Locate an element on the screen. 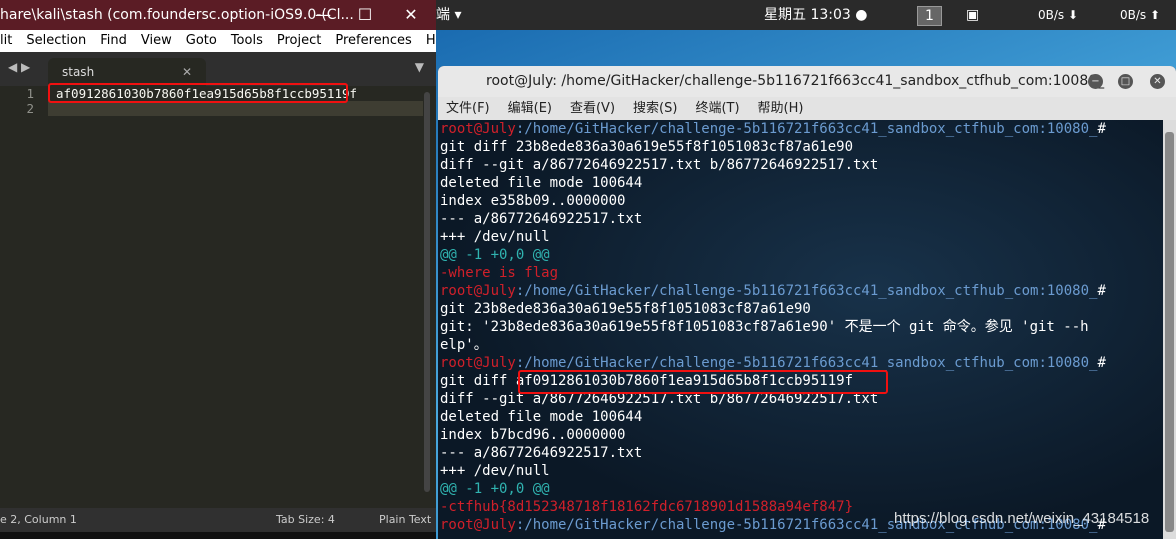  menu-item: lit is located at coordinates (6, 40).